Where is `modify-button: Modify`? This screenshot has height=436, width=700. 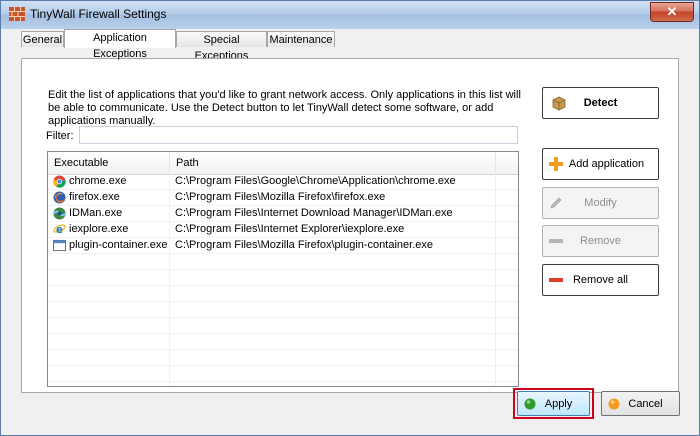
modify-button: Modify is located at coordinates (600, 203).